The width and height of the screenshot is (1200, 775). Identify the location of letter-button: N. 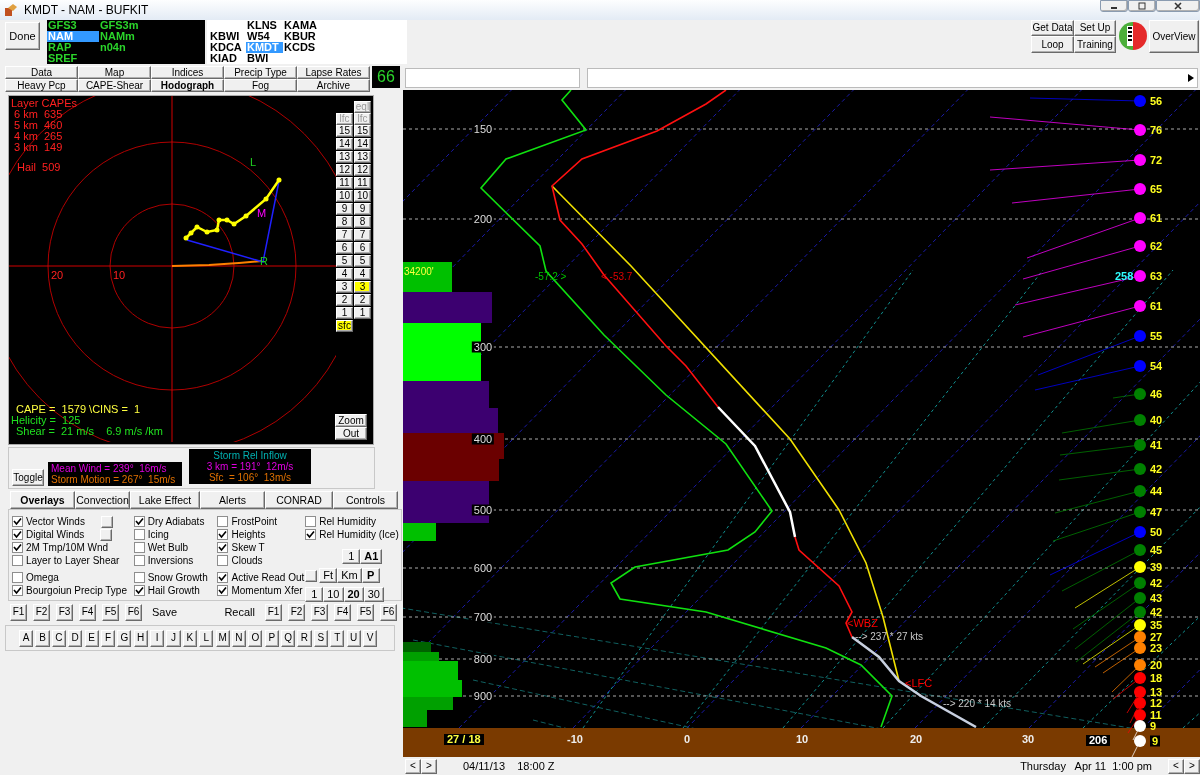
(239, 638).